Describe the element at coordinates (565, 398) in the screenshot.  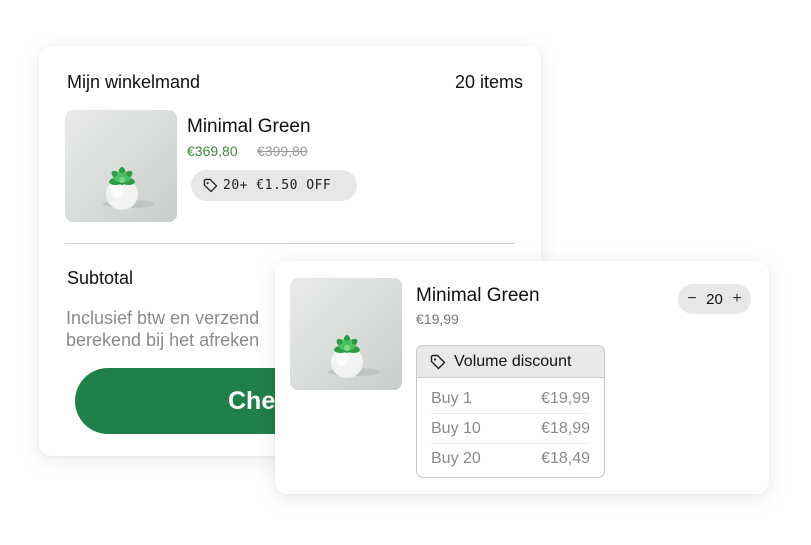
I see `tier-price: €19,99` at that location.